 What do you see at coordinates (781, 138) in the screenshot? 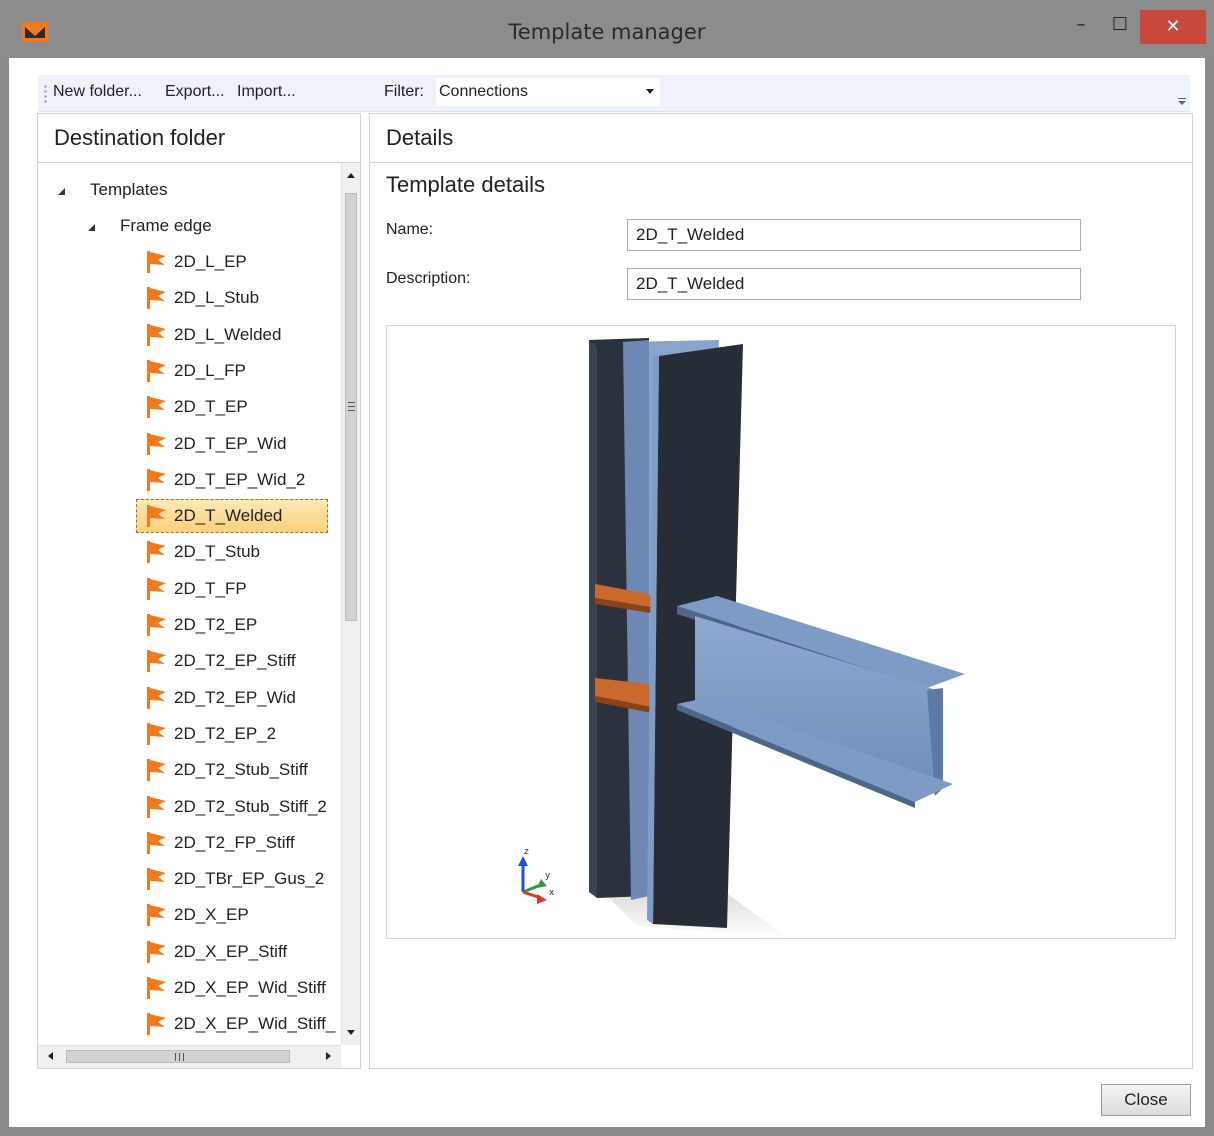
I see `details-title: Details` at bounding box center [781, 138].